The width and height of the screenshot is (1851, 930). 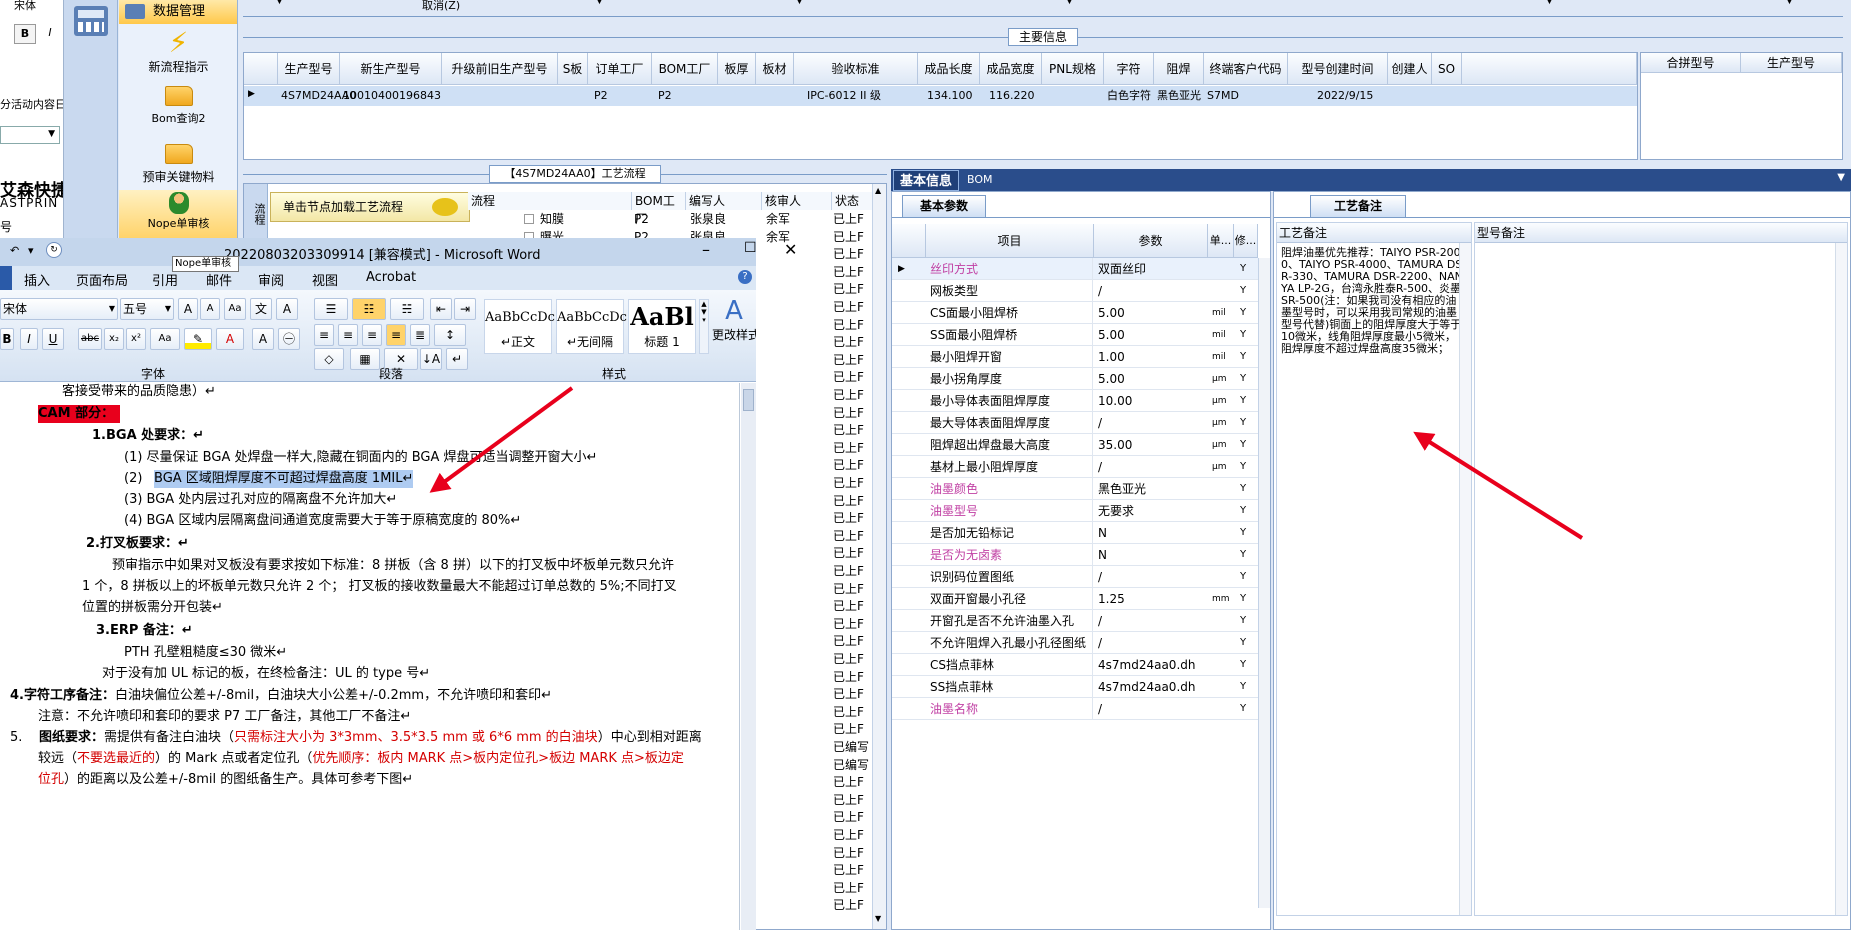 What do you see at coordinates (37, 279) in the screenshot?
I see `tab-insert: 插入` at bounding box center [37, 279].